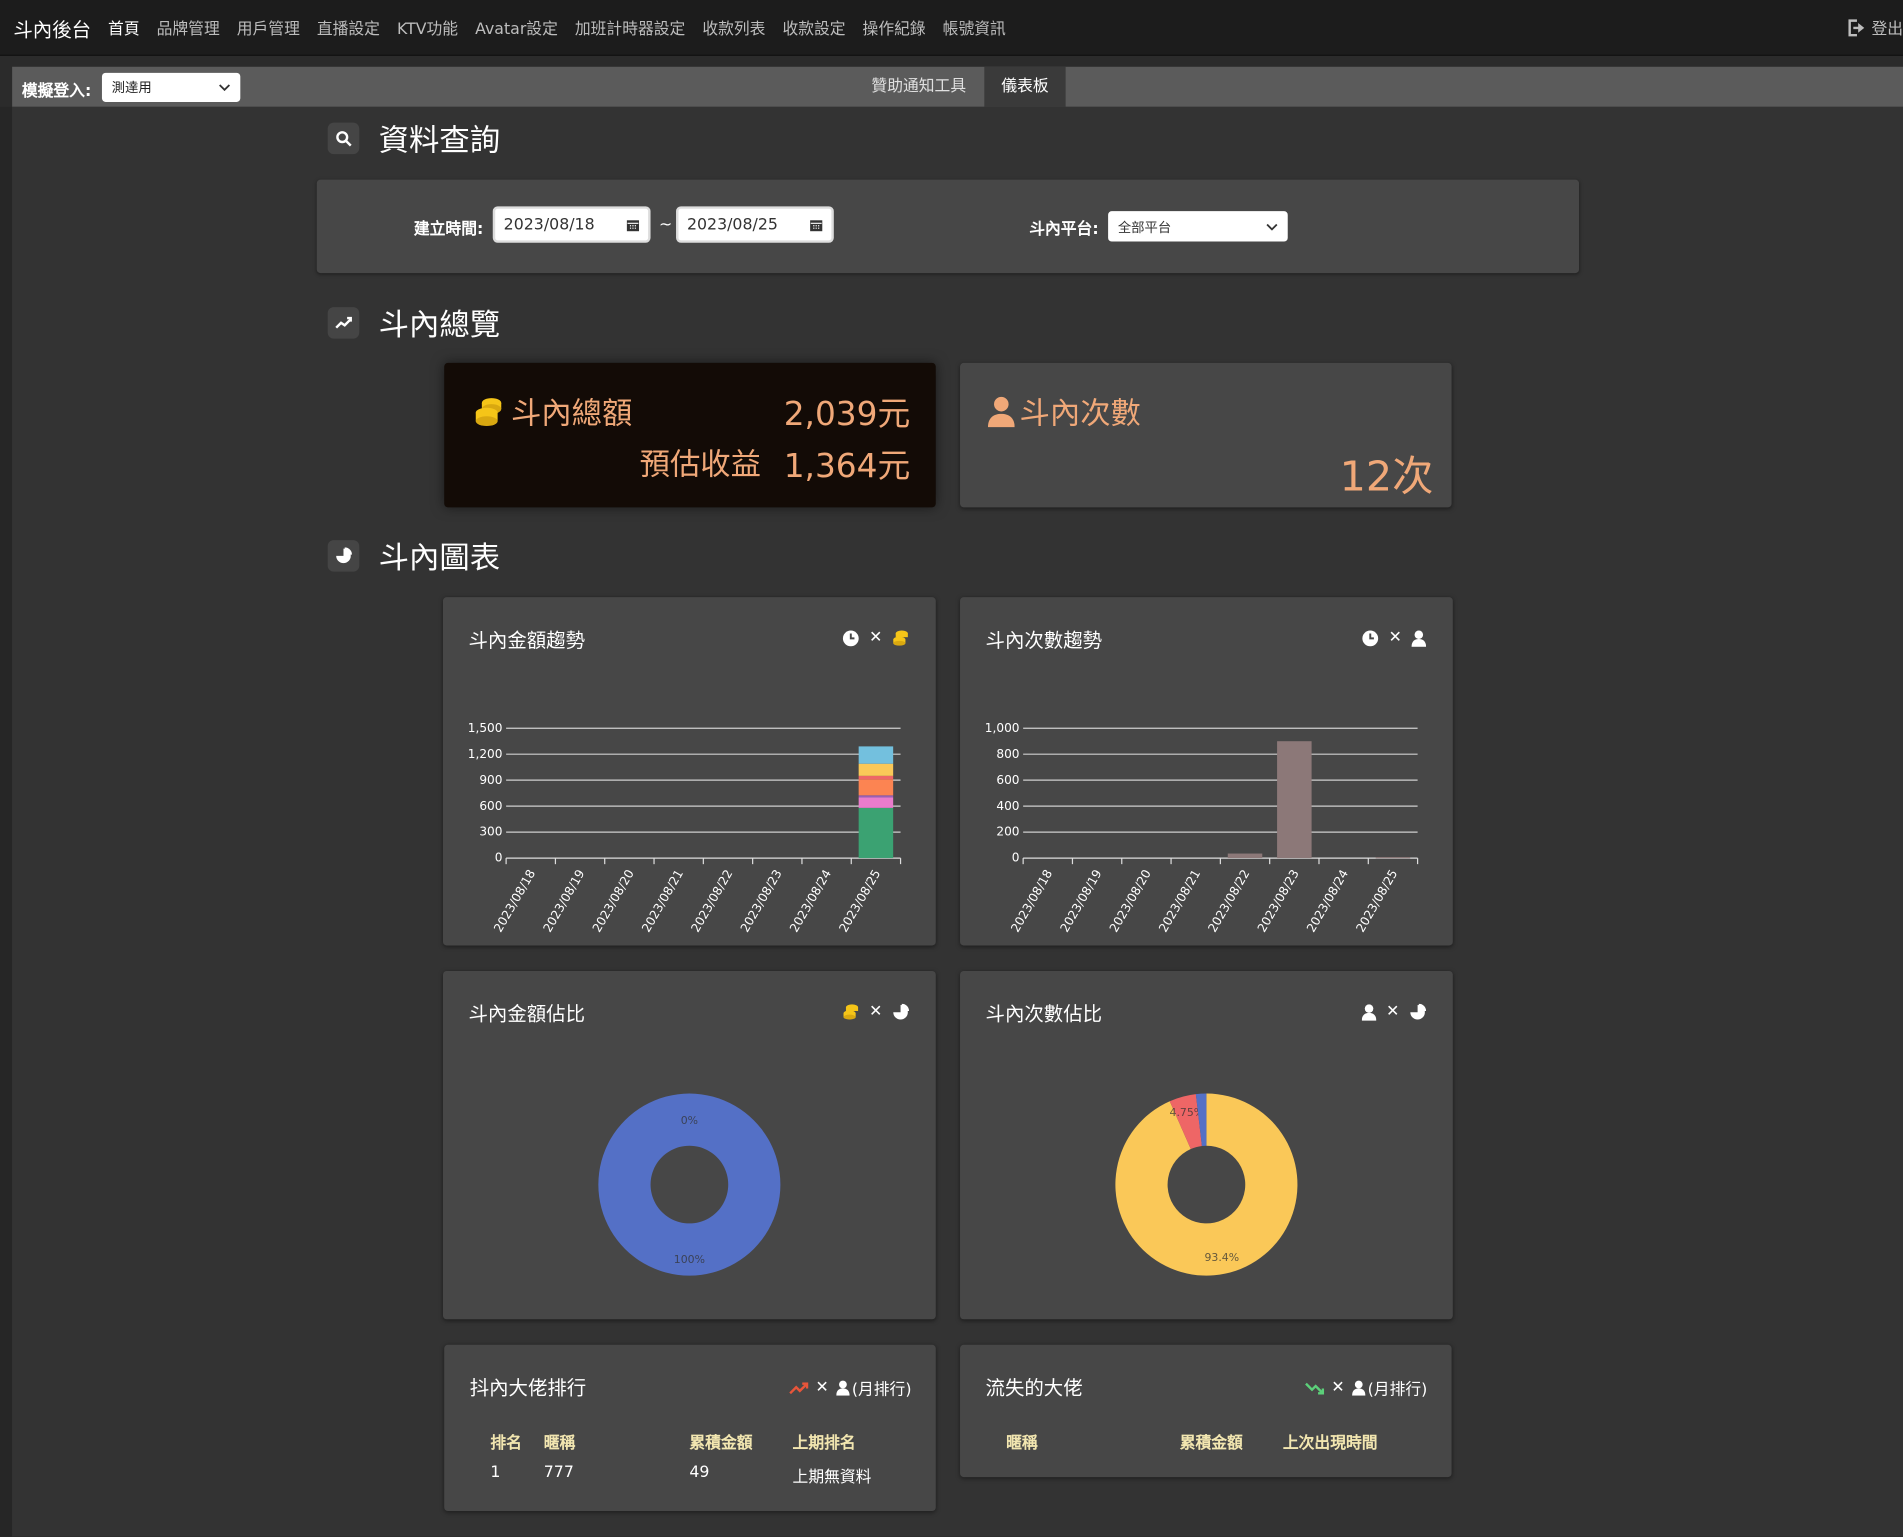 The height and width of the screenshot is (1537, 1903). I want to click on nav-item-logs: 操作紀錄, so click(894, 27).